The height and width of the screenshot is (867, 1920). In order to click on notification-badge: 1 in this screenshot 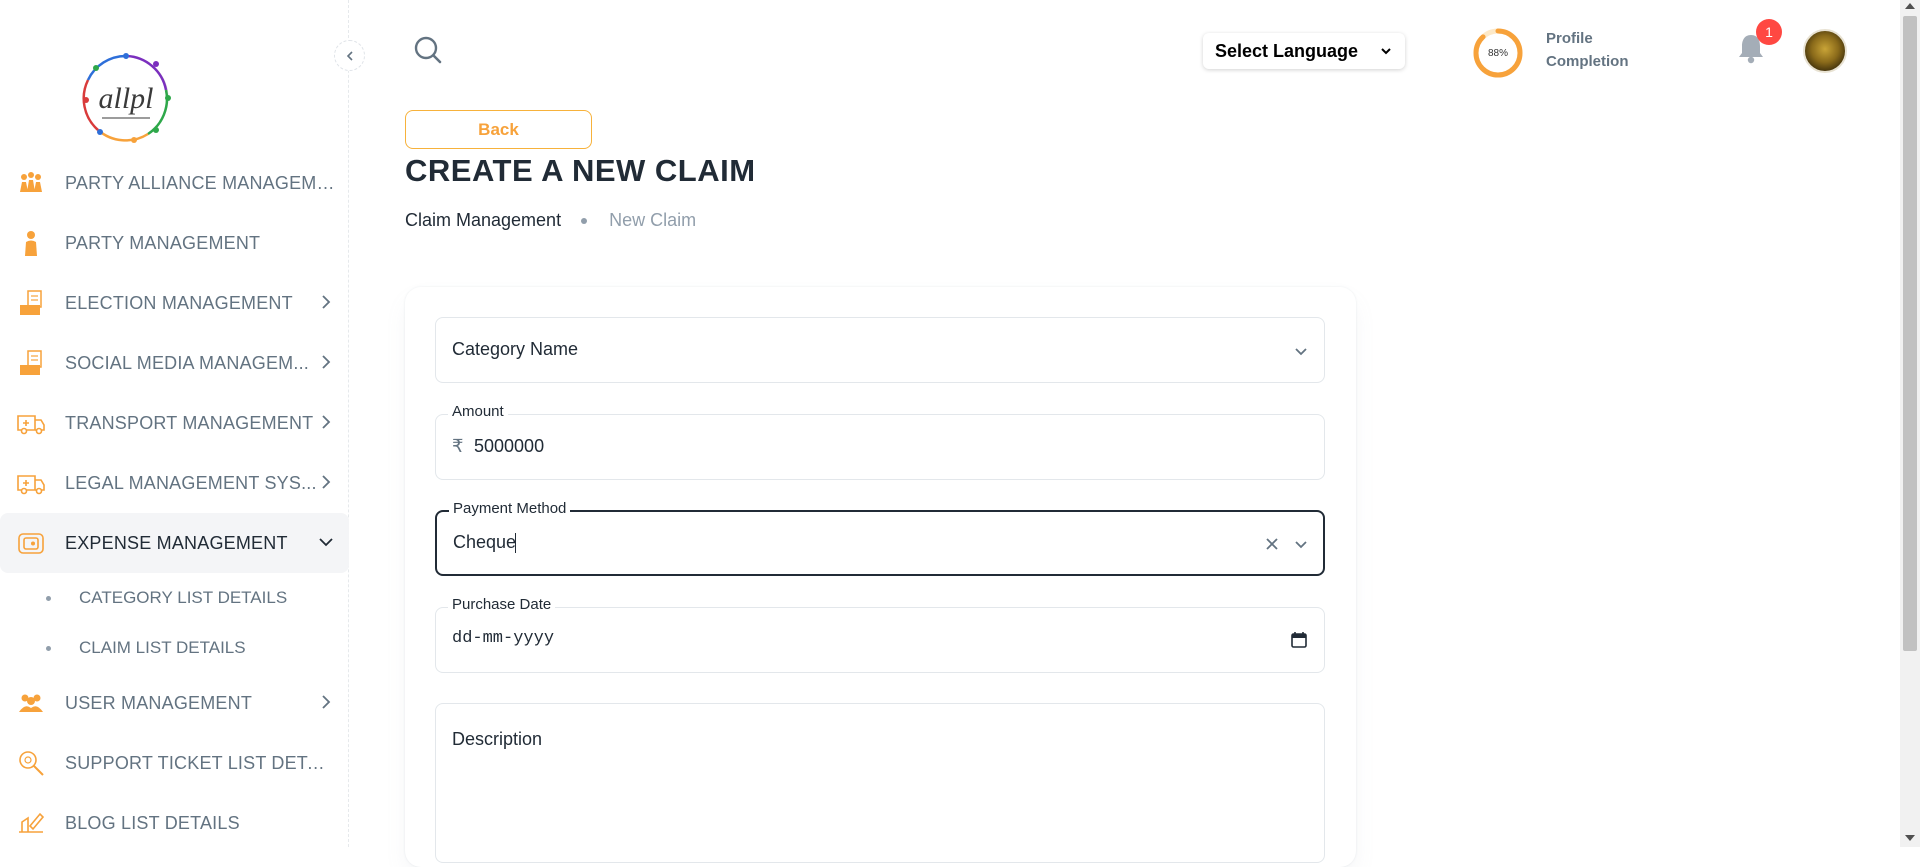, I will do `click(1769, 32)`.